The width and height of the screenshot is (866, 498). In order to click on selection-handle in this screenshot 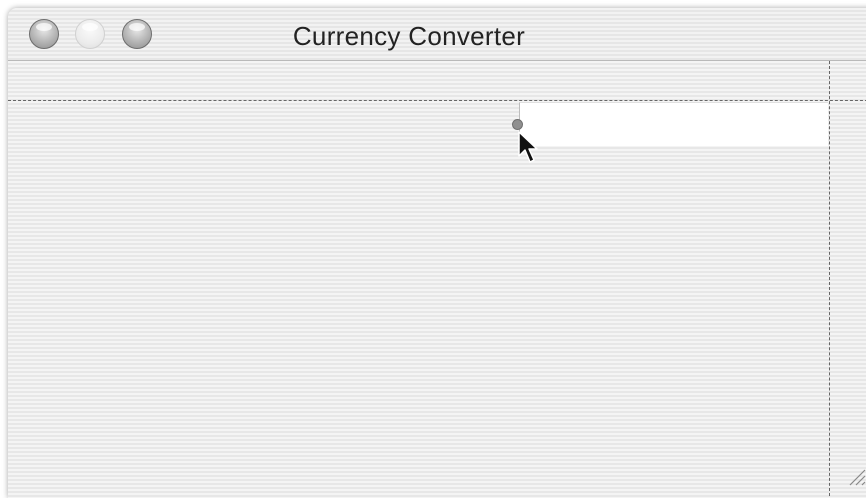, I will do `click(517, 124)`.